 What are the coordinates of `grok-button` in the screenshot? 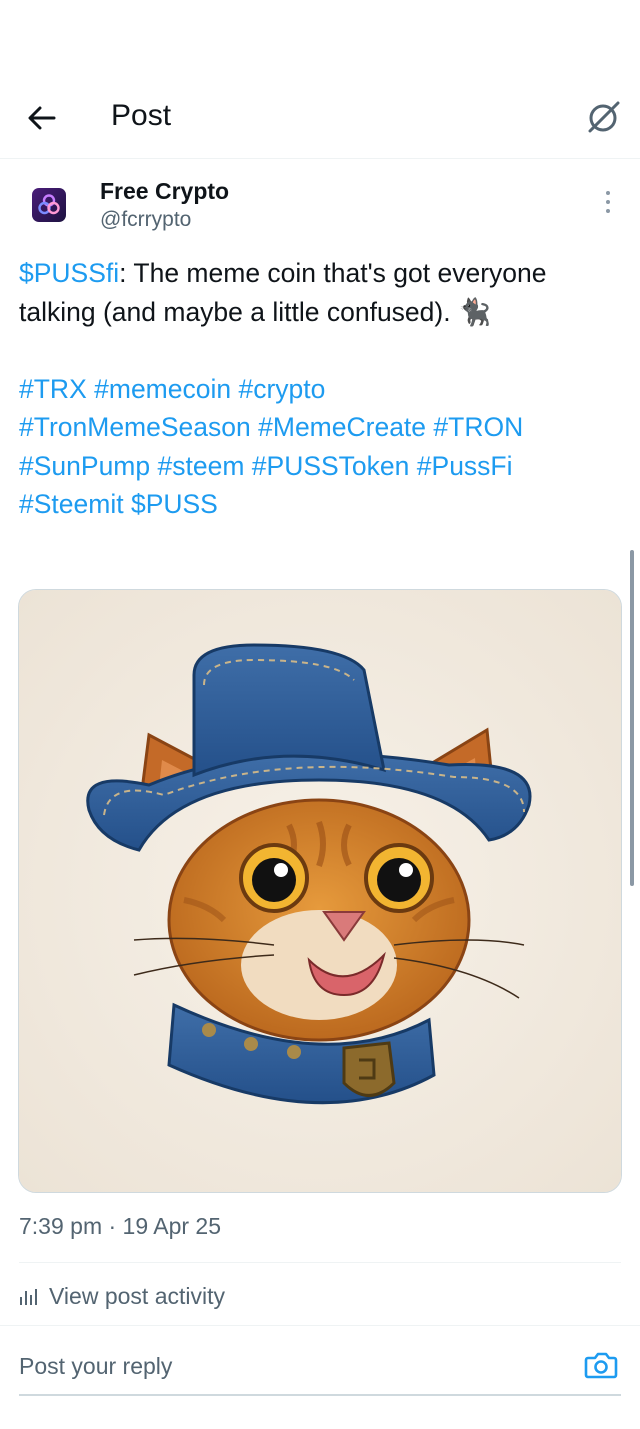 It's located at (603, 117).